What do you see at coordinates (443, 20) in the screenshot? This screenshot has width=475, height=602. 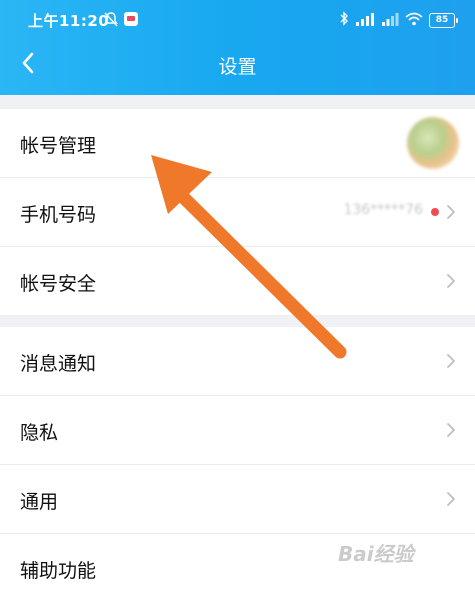 I see `battery-icon: 85` at bounding box center [443, 20].